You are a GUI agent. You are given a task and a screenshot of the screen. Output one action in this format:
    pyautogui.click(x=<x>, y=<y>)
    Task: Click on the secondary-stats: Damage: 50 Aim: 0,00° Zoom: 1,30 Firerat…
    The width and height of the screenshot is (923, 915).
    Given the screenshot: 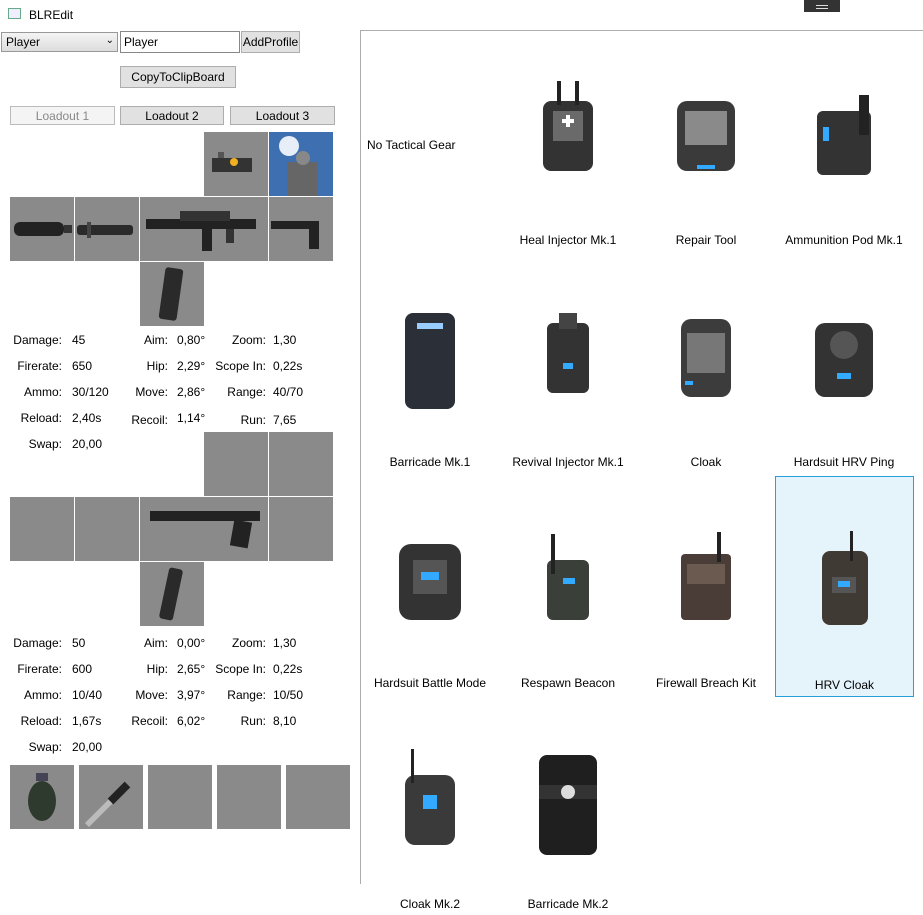 What is the action you would take?
    pyautogui.click(x=180, y=701)
    